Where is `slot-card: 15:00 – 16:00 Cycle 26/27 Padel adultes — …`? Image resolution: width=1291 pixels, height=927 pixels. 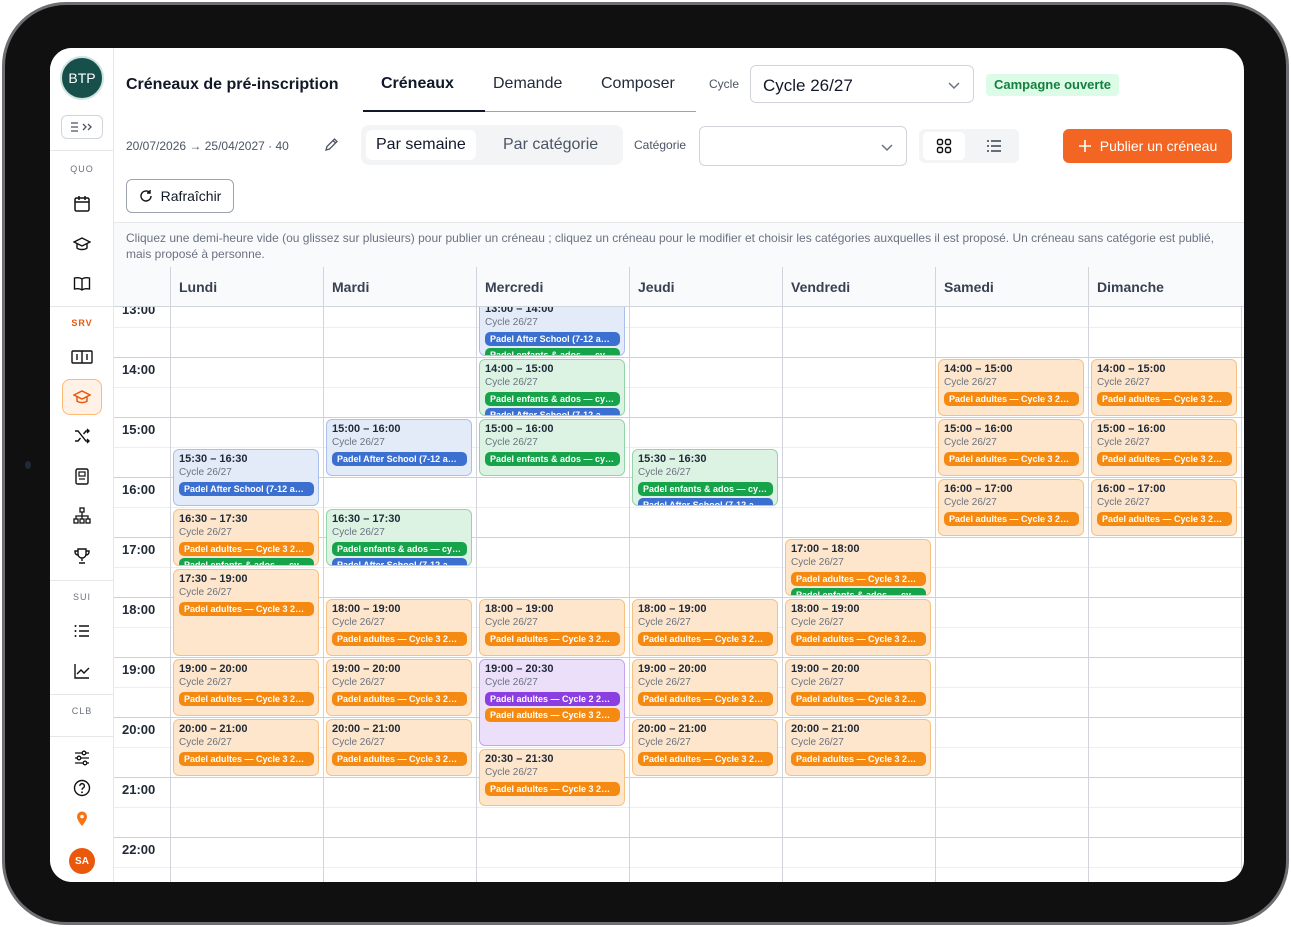
slot-card: 15:00 – 16:00 Cycle 26/27 Padel adultes — … is located at coordinates (1164, 447).